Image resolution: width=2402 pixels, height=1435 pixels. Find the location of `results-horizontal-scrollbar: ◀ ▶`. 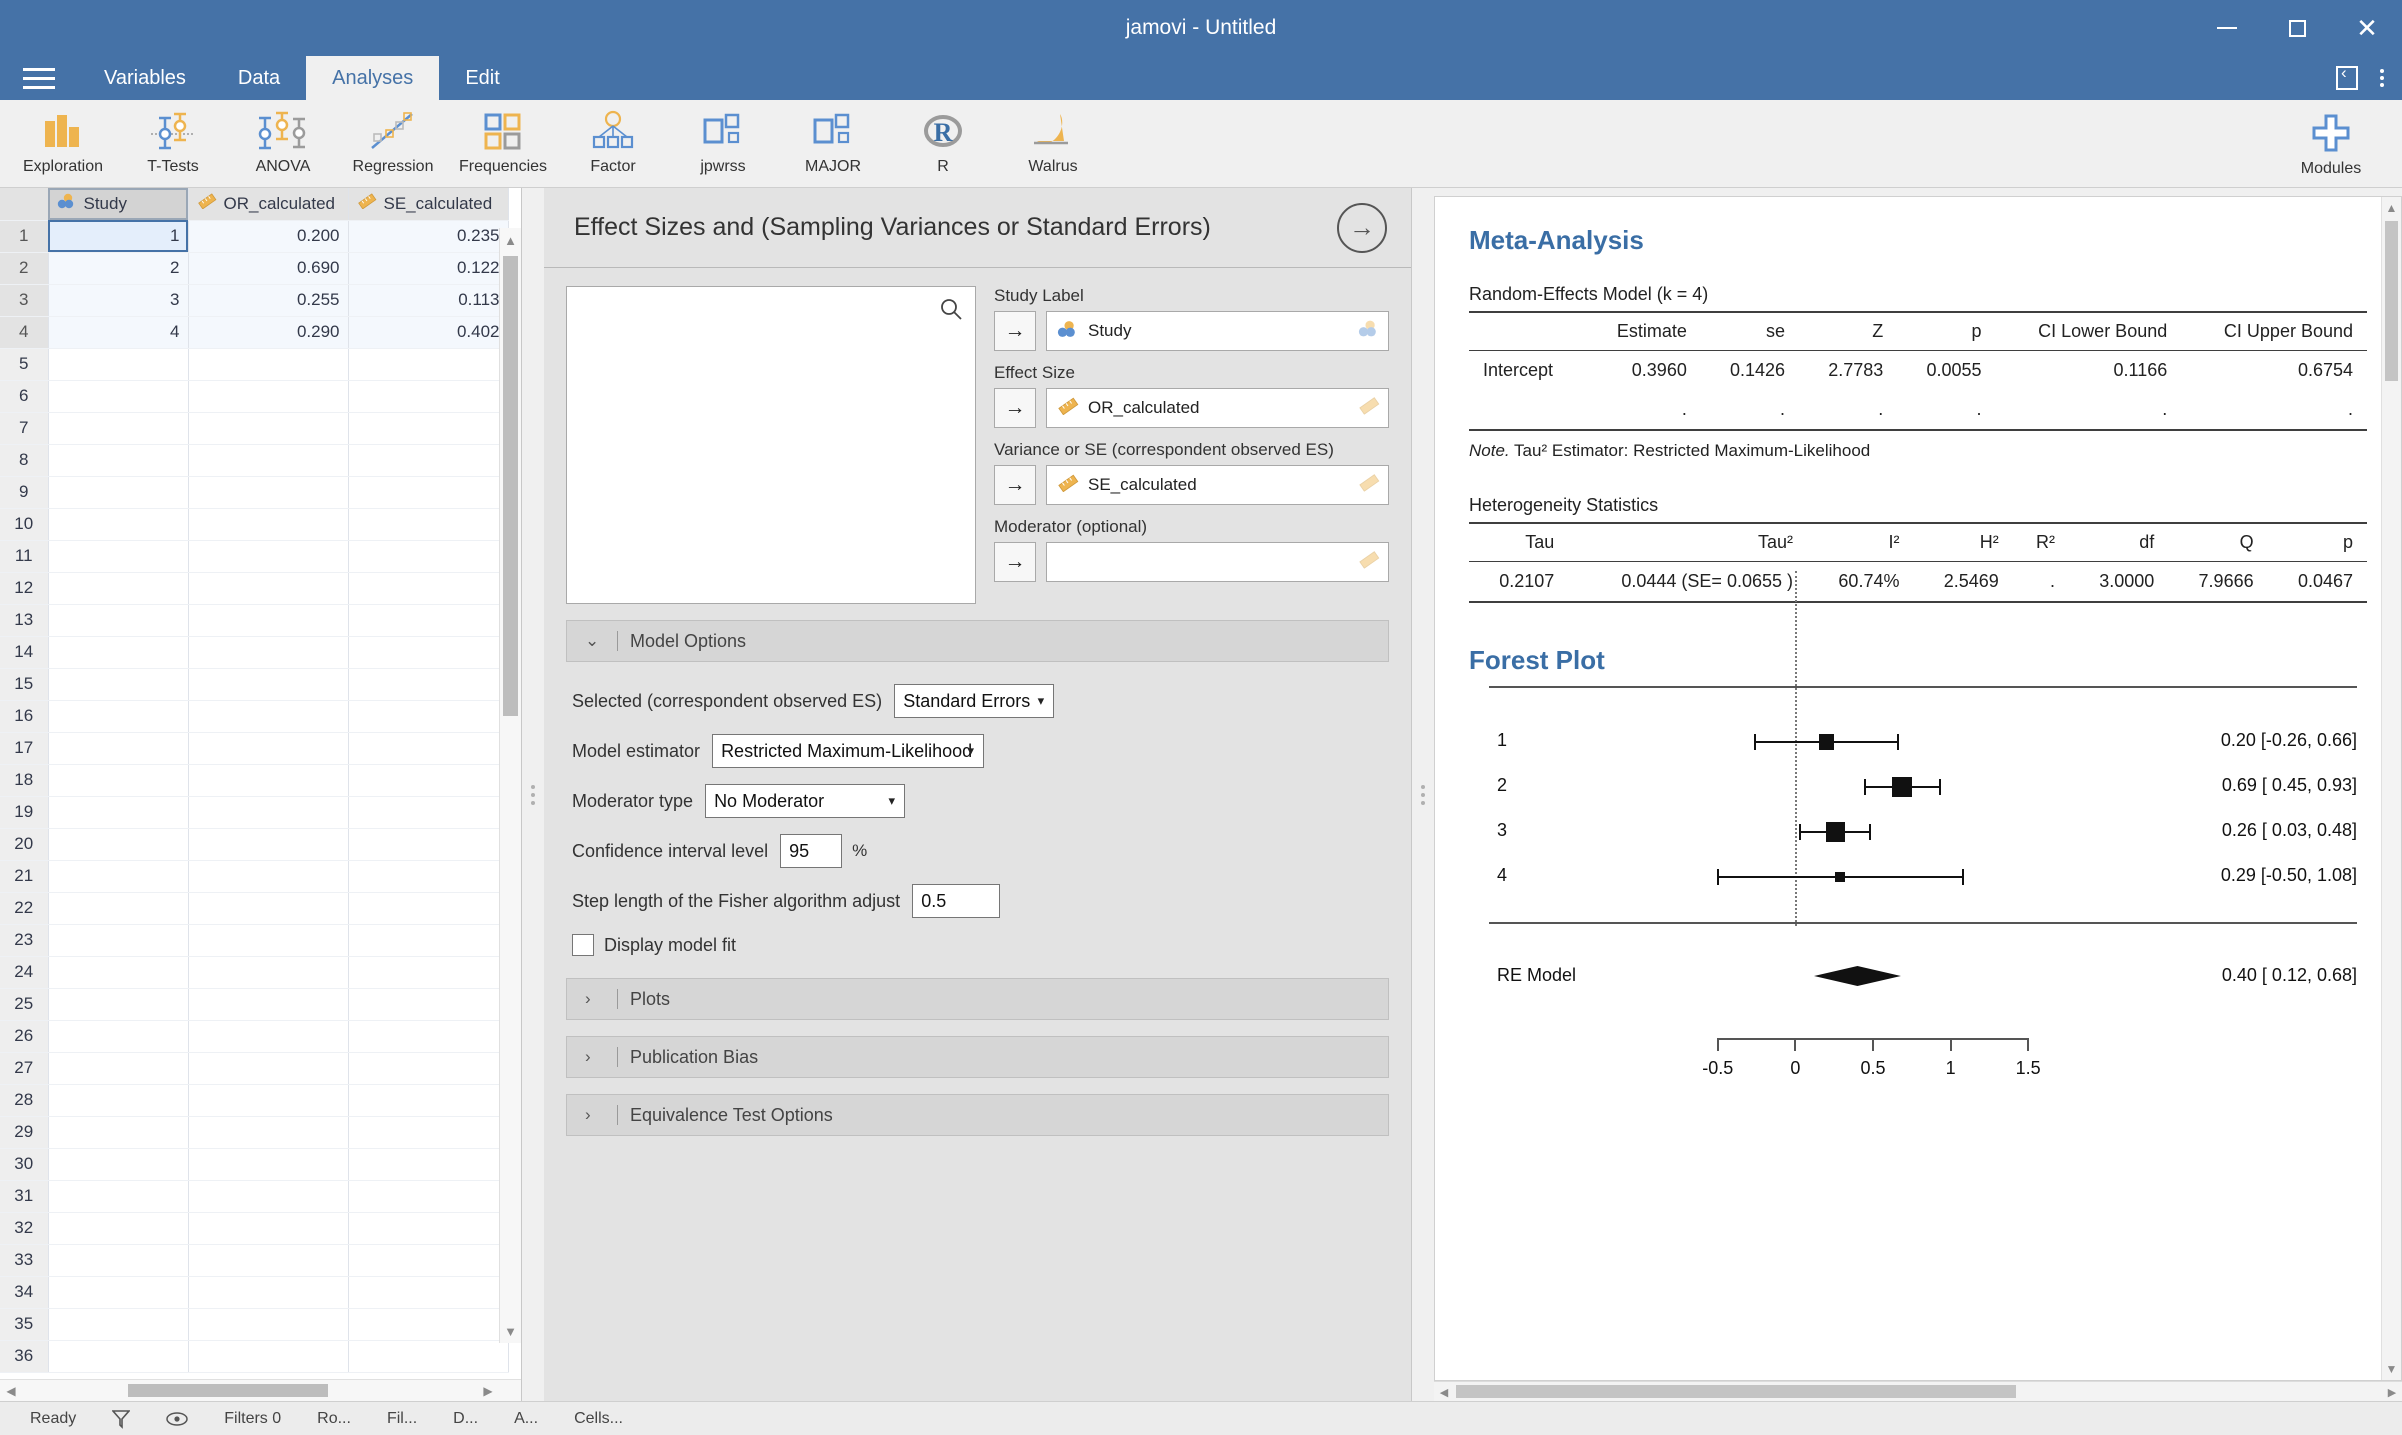

results-horizontal-scrollbar: ◀ ▶ is located at coordinates (1918, 1391).